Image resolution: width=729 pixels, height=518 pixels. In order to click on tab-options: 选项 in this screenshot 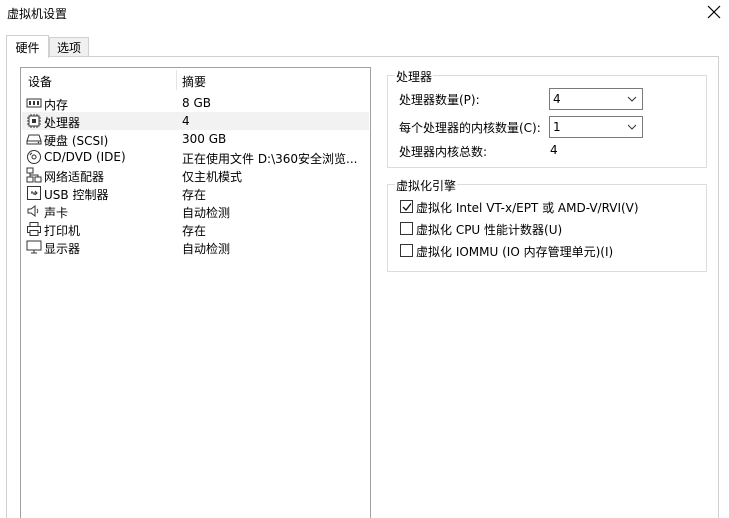, I will do `click(69, 46)`.